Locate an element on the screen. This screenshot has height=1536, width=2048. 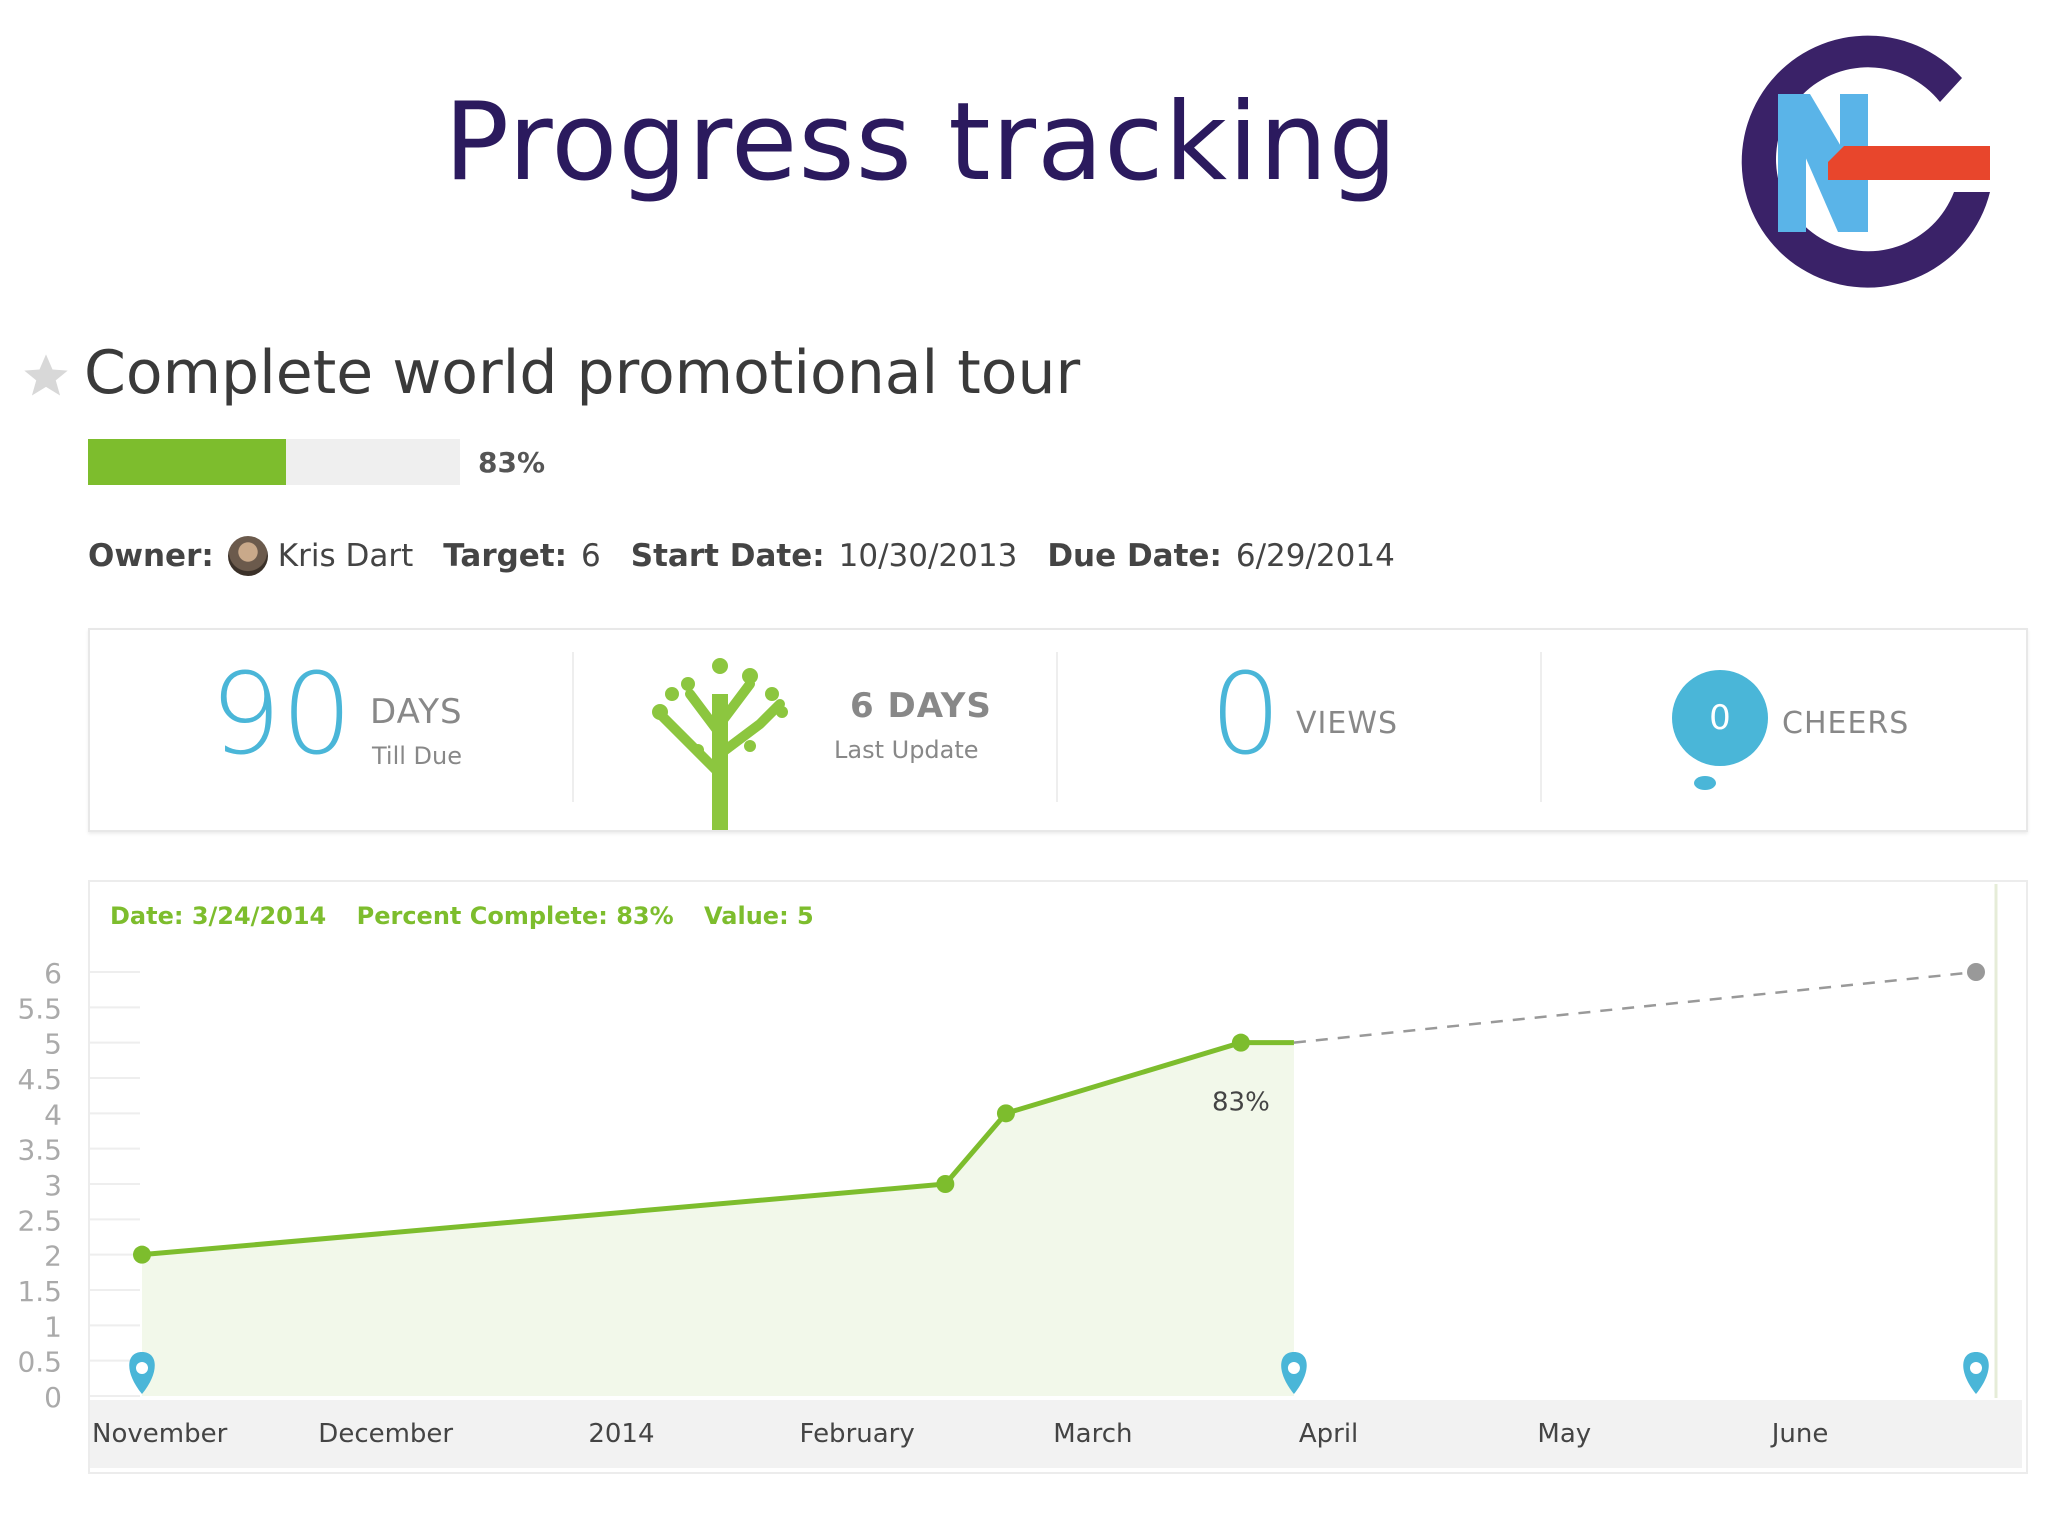
x-tick-label: June is located at coordinates (1799, 1434).